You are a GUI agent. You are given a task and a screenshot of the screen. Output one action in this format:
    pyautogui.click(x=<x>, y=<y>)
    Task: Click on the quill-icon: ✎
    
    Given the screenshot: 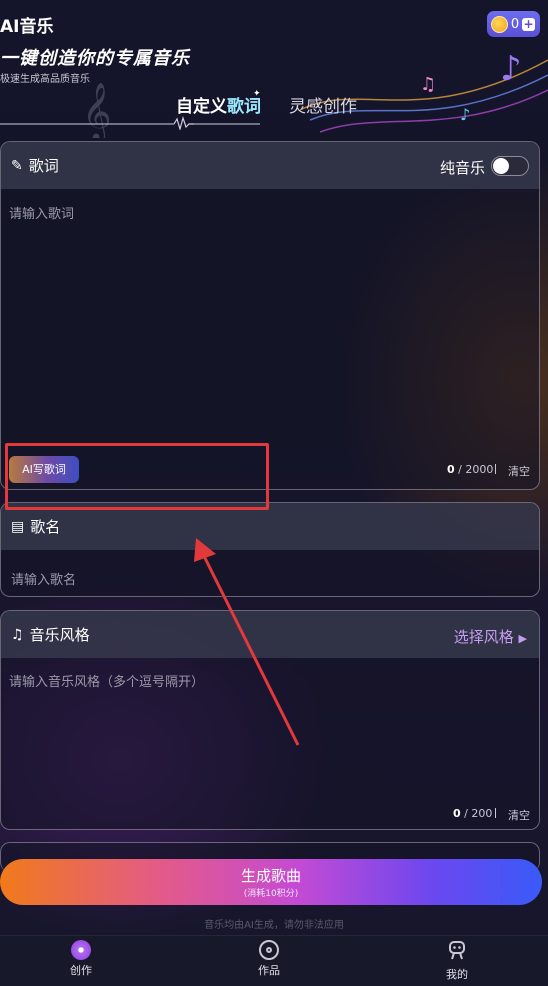 What is the action you would take?
    pyautogui.click(x=17, y=165)
    